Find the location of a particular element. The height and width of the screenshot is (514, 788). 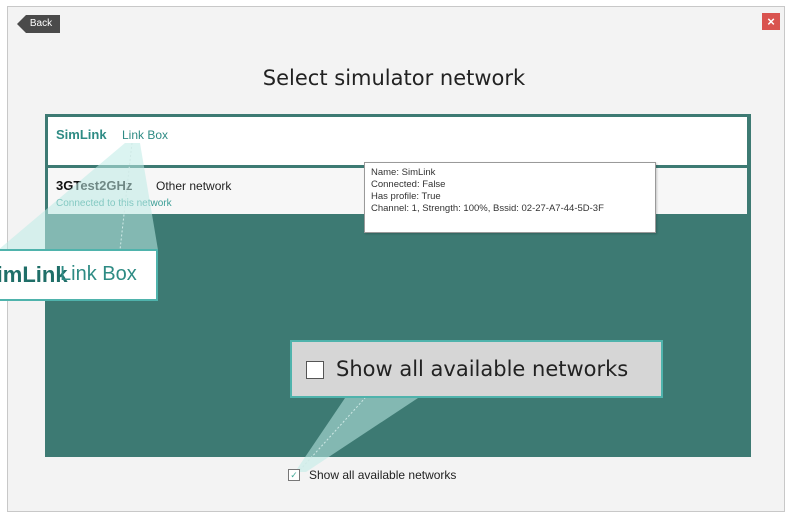

network-name: SimLink is located at coordinates (81, 134).